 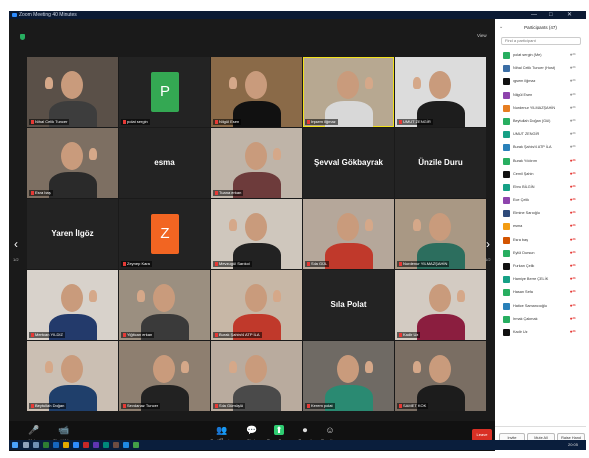 What do you see at coordinates (164, 376) in the screenshot?
I see `participant-video-tile: Sevdanaz Tuncer` at bounding box center [164, 376].